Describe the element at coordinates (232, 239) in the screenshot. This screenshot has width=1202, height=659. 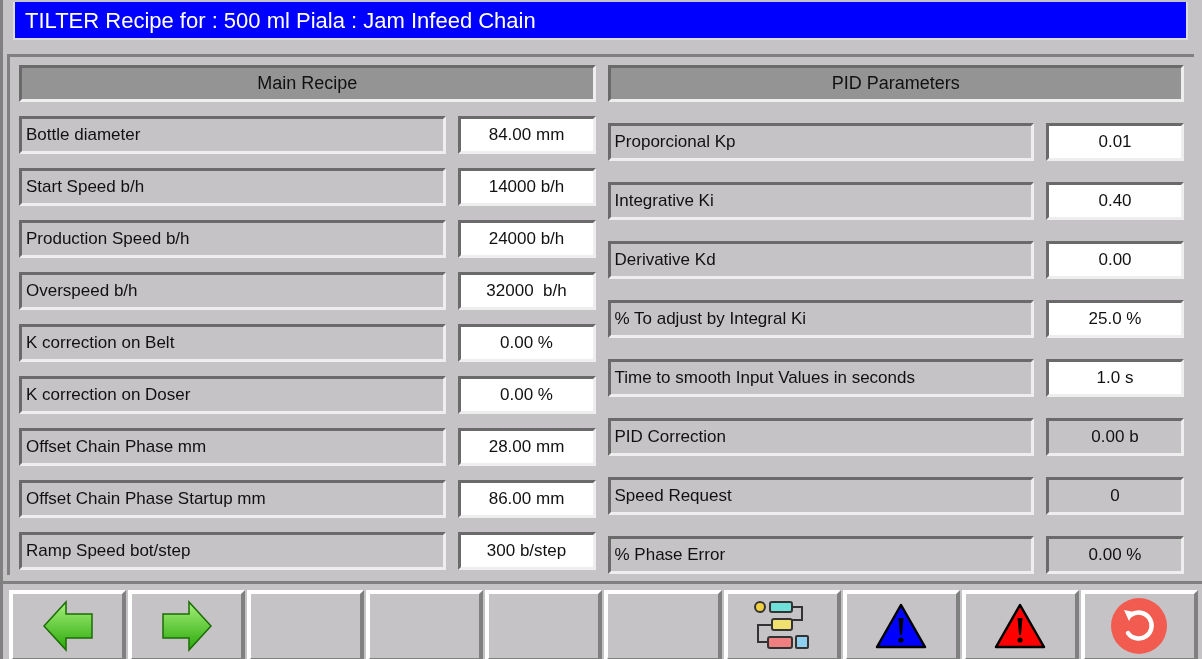
I see `parameter-label: Production Speed b/h` at that location.